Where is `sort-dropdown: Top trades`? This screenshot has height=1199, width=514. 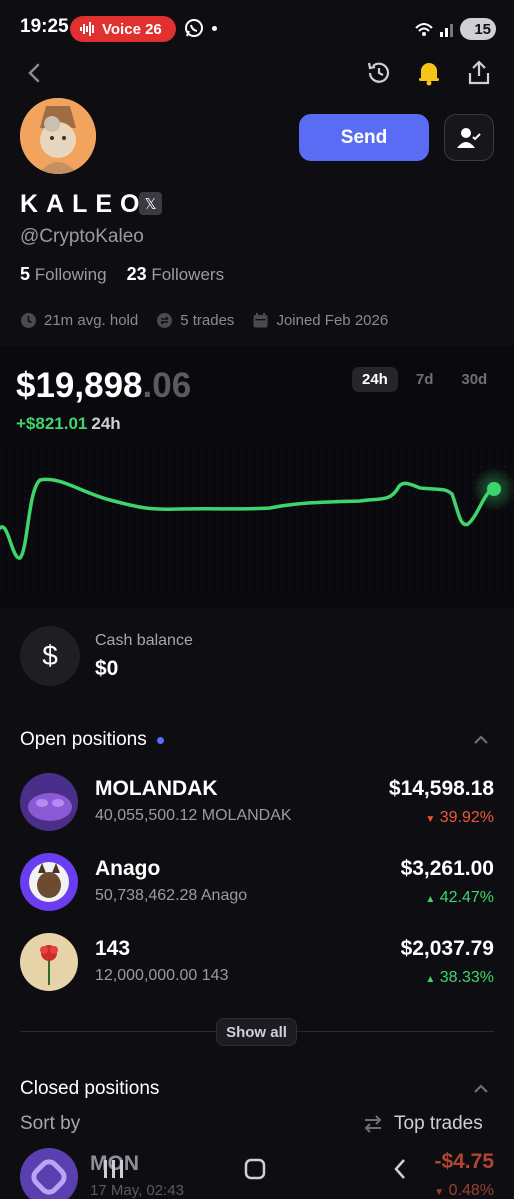 sort-dropdown: Top trades is located at coordinates (422, 1124).